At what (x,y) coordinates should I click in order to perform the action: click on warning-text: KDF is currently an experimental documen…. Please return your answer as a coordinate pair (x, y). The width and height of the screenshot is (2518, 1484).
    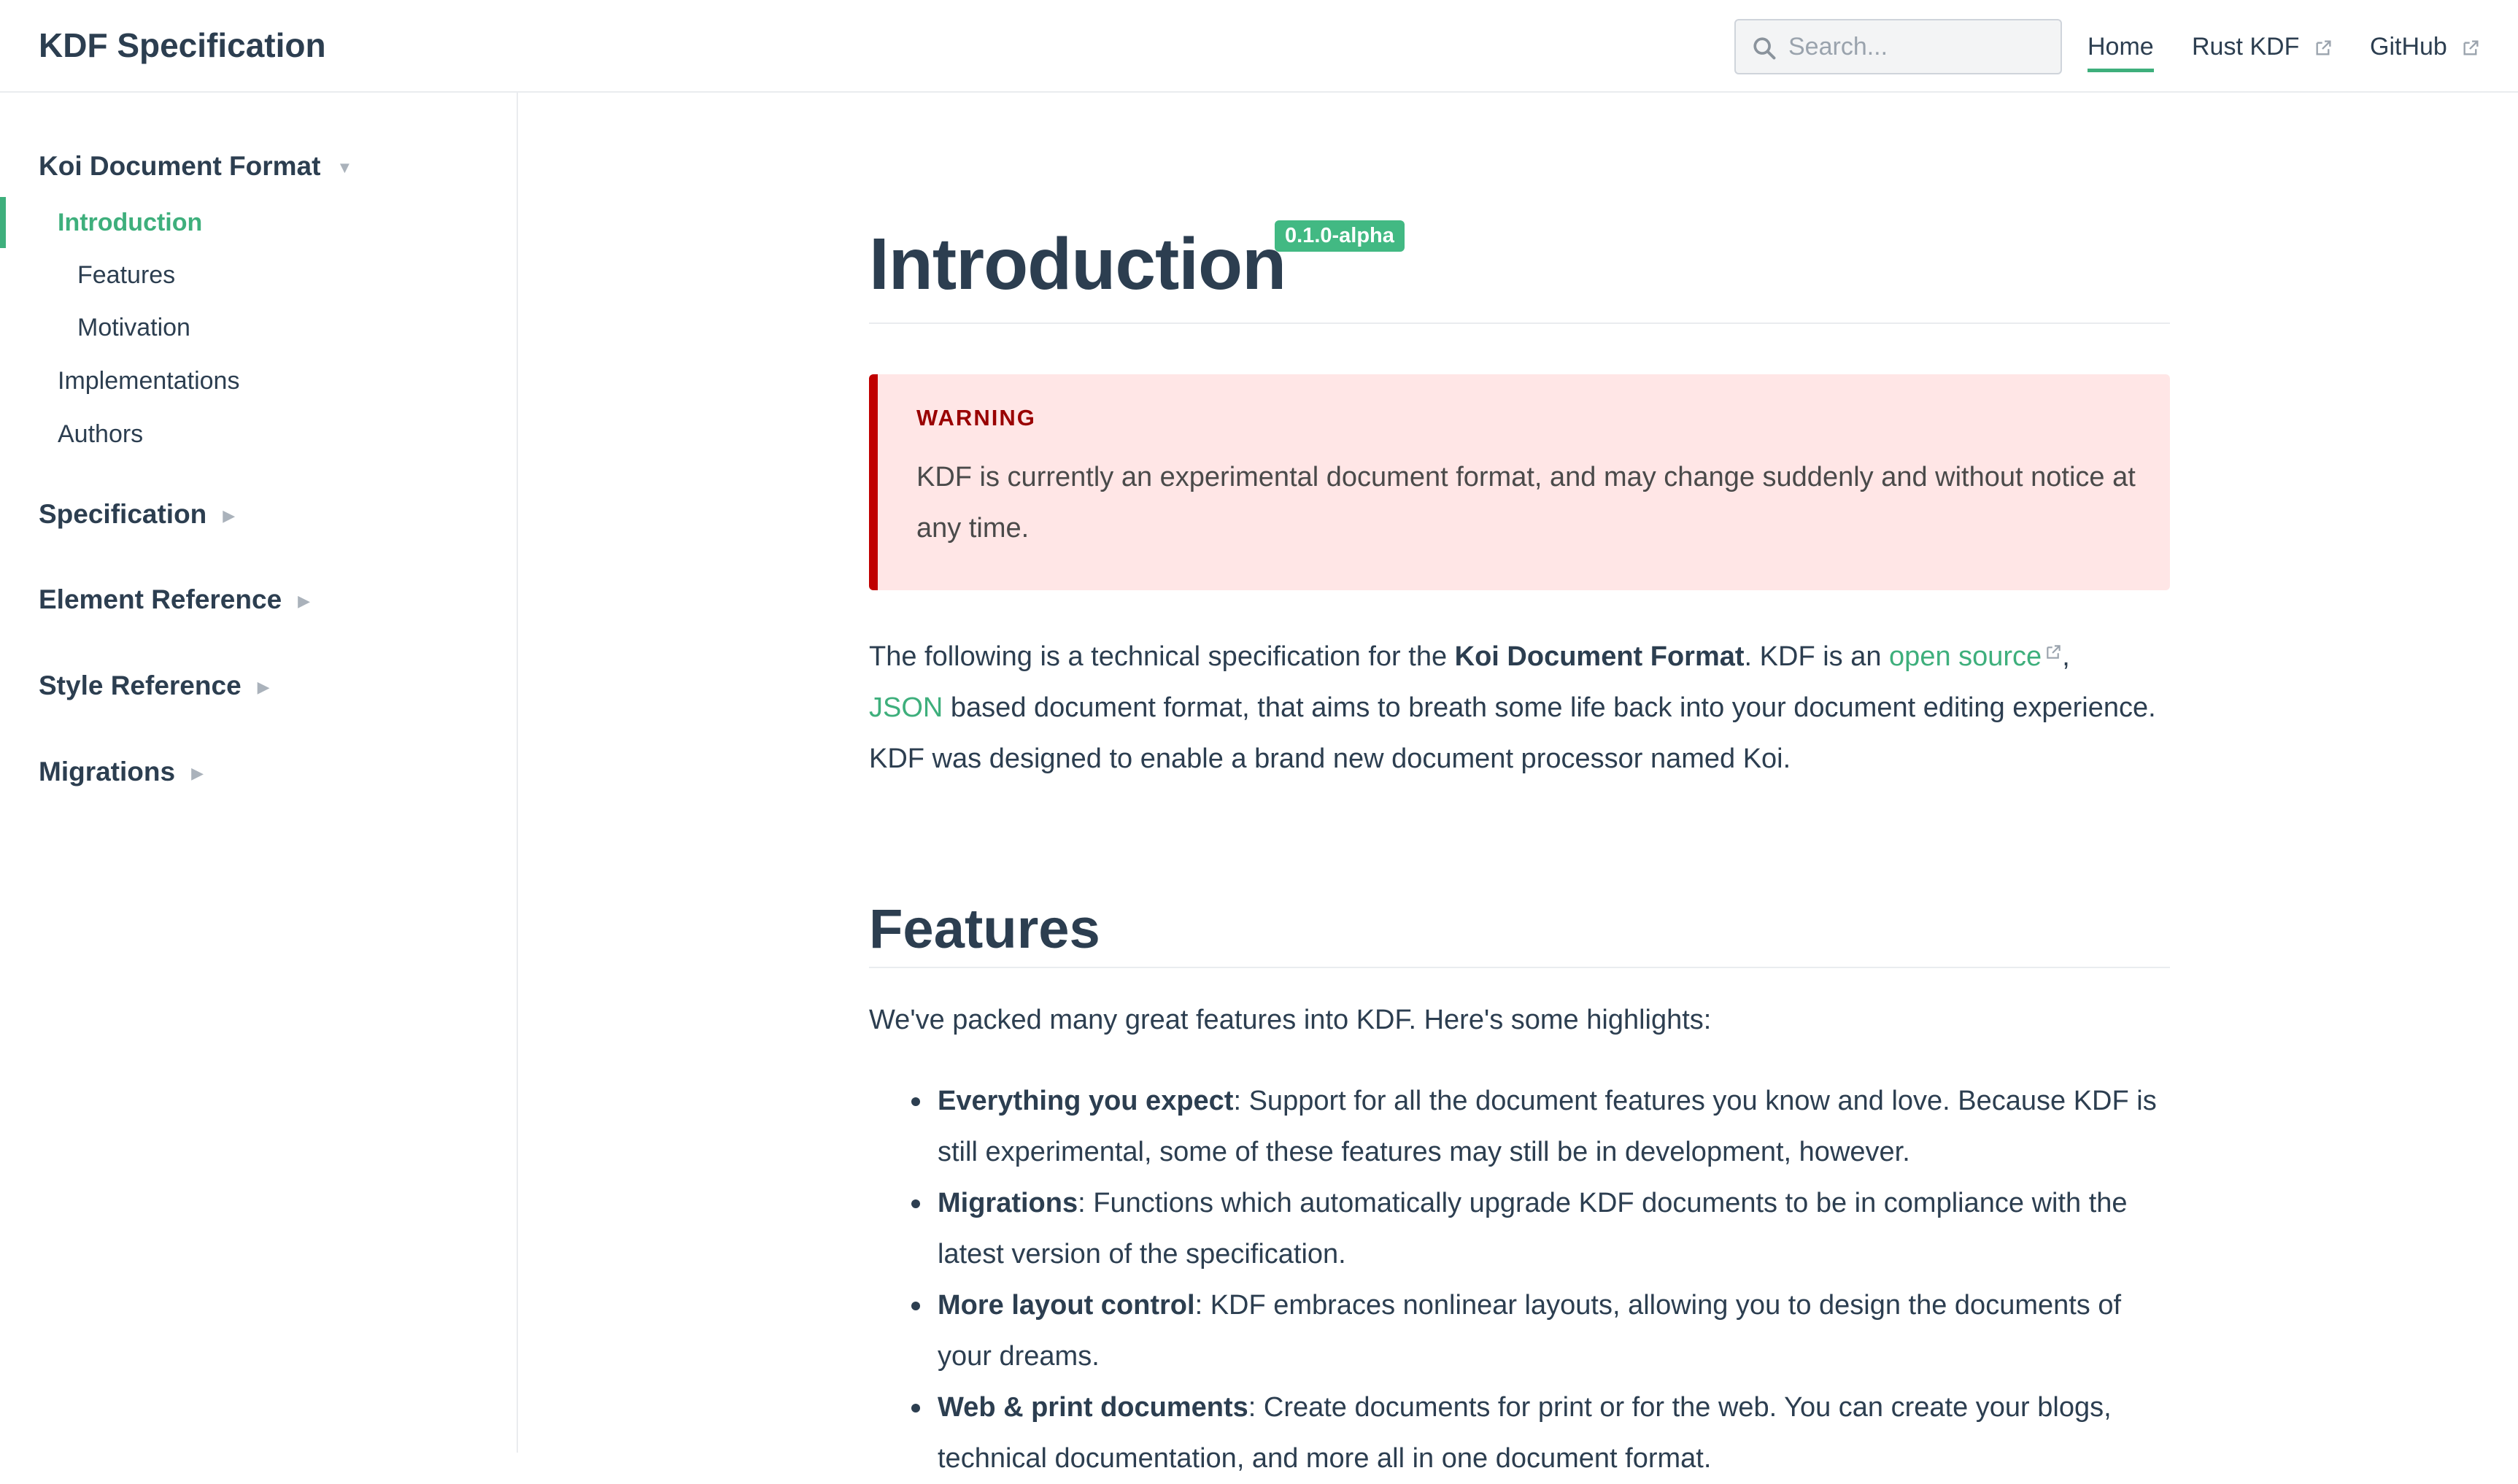
    Looking at the image, I should click on (1526, 503).